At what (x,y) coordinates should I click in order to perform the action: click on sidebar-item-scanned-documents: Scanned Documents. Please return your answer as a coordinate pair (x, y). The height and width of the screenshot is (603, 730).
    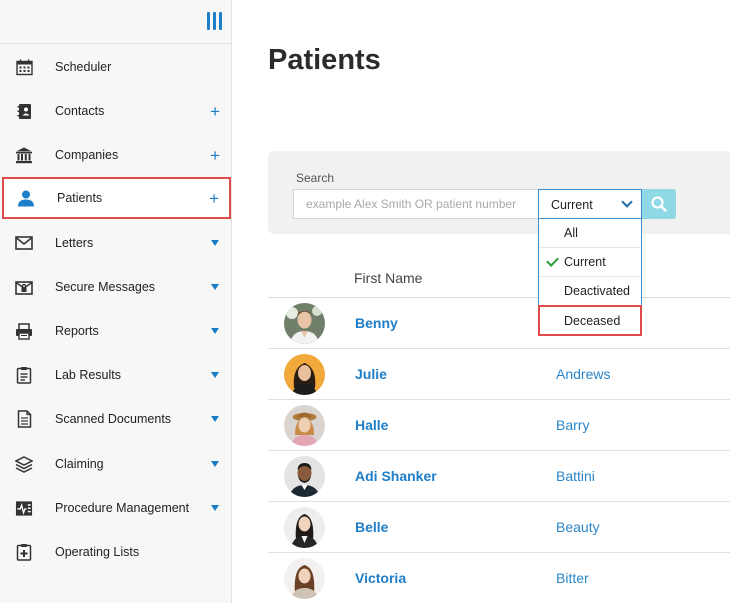
    Looking at the image, I should click on (116, 419).